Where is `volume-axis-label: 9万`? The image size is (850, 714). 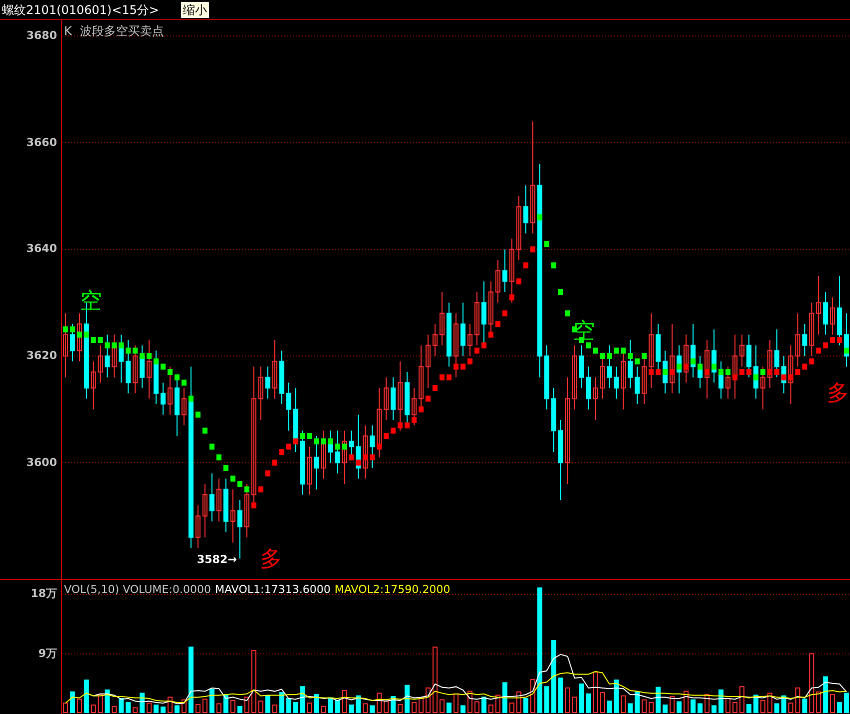
volume-axis-label: 9万 is located at coordinates (47, 654).